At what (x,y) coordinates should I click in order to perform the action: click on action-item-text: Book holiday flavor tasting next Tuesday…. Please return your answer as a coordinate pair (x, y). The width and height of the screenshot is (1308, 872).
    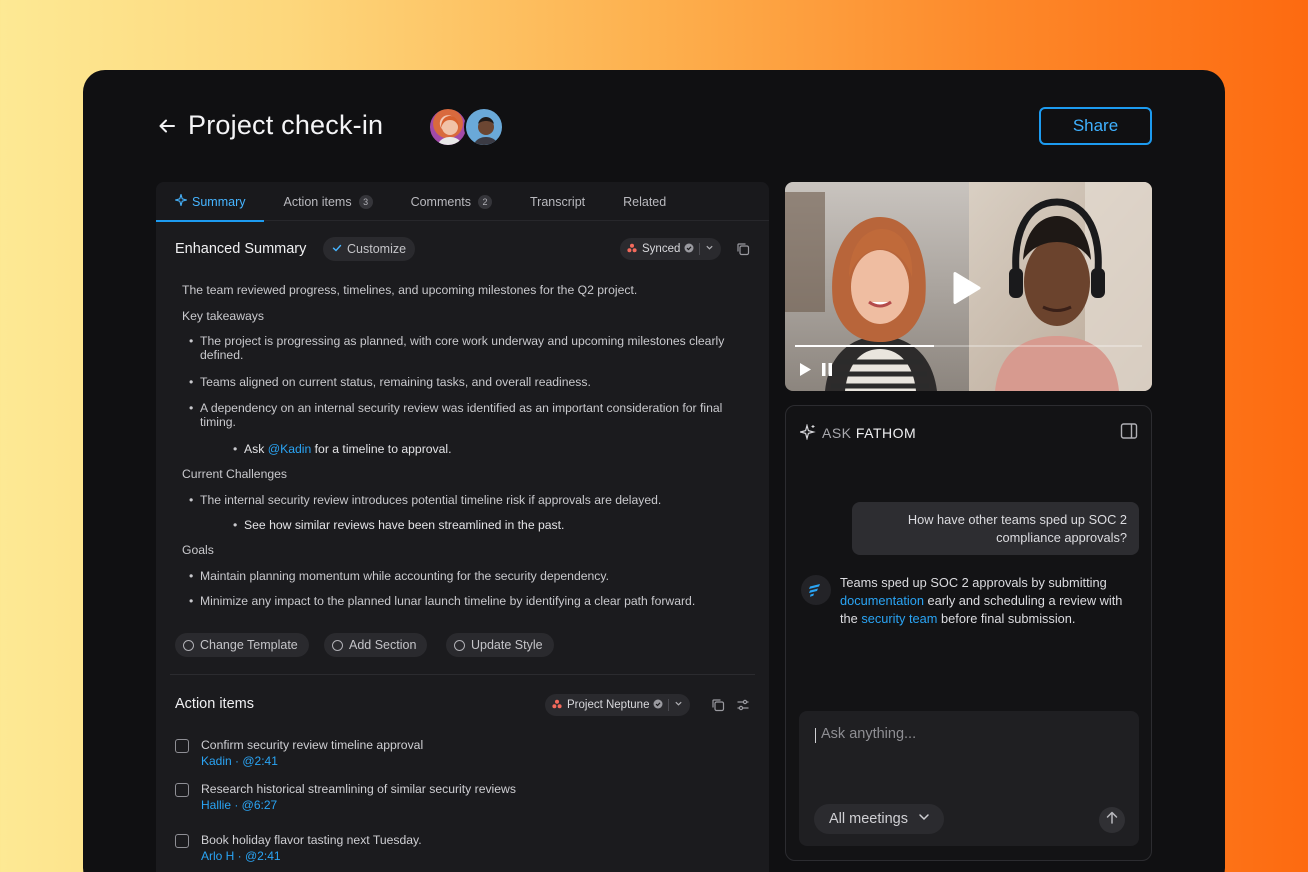
    Looking at the image, I should click on (311, 840).